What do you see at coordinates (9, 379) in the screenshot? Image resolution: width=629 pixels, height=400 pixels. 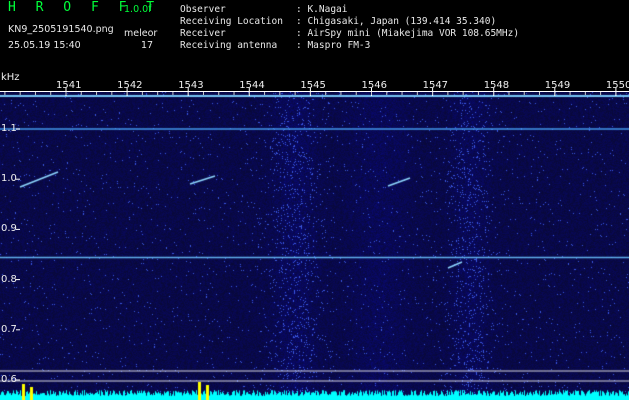 I see `y-tick-label: 0.6` at bounding box center [9, 379].